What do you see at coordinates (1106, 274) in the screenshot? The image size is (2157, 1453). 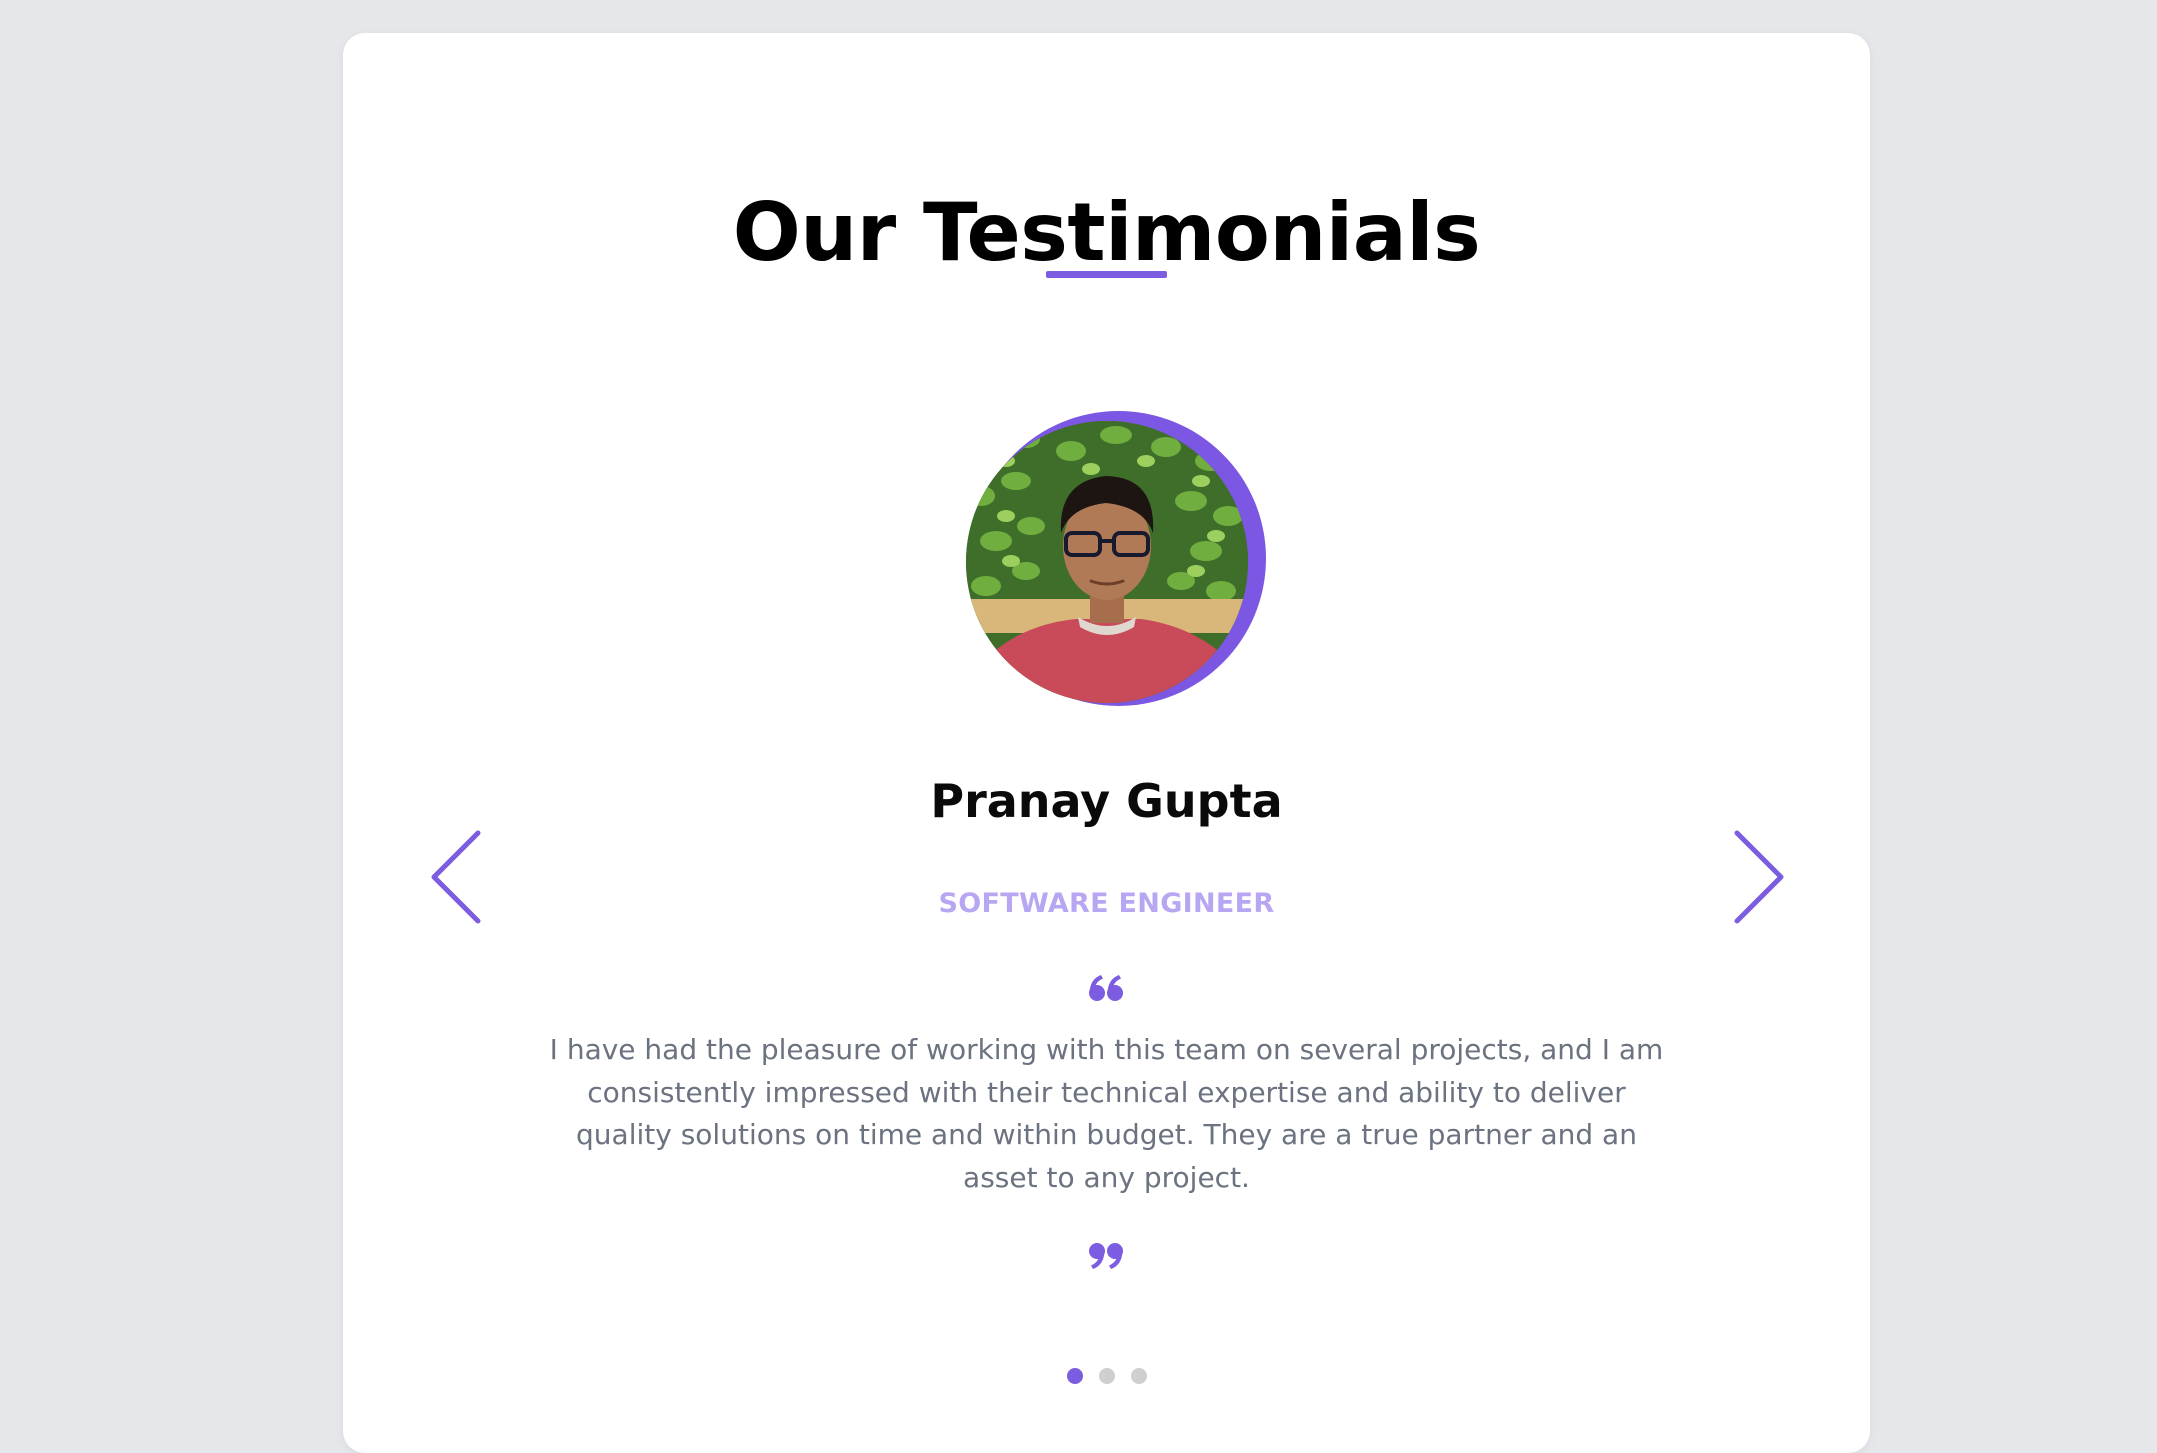 I see `title-underline` at bounding box center [1106, 274].